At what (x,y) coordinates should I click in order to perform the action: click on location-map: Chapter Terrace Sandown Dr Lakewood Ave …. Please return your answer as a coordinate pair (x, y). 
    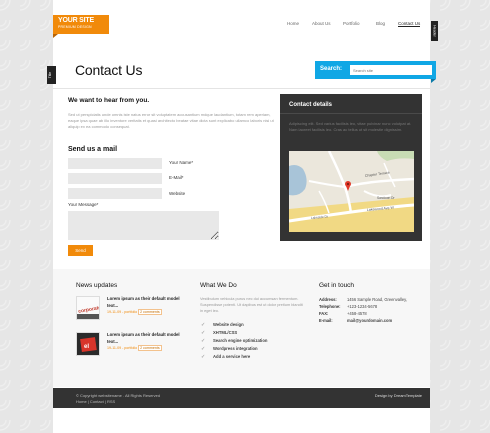
    Looking at the image, I should click on (351, 191).